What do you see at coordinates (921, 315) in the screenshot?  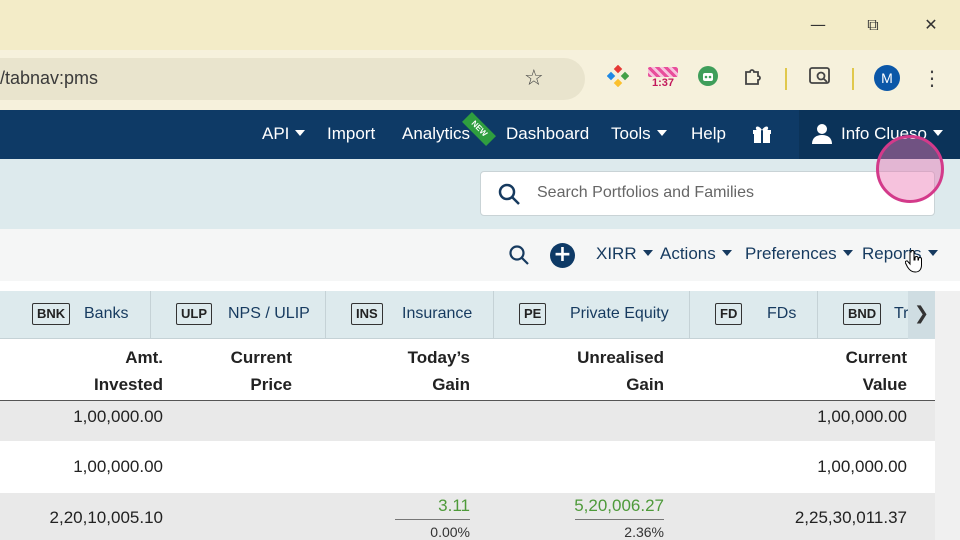 I see `tabs-scroll-right-icon: ❯` at bounding box center [921, 315].